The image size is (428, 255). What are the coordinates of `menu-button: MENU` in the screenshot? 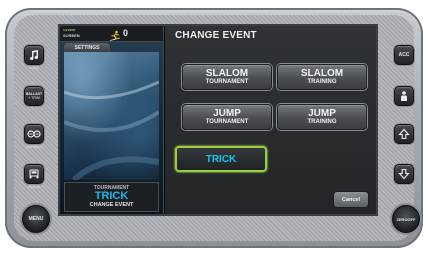 It's located at (36, 219).